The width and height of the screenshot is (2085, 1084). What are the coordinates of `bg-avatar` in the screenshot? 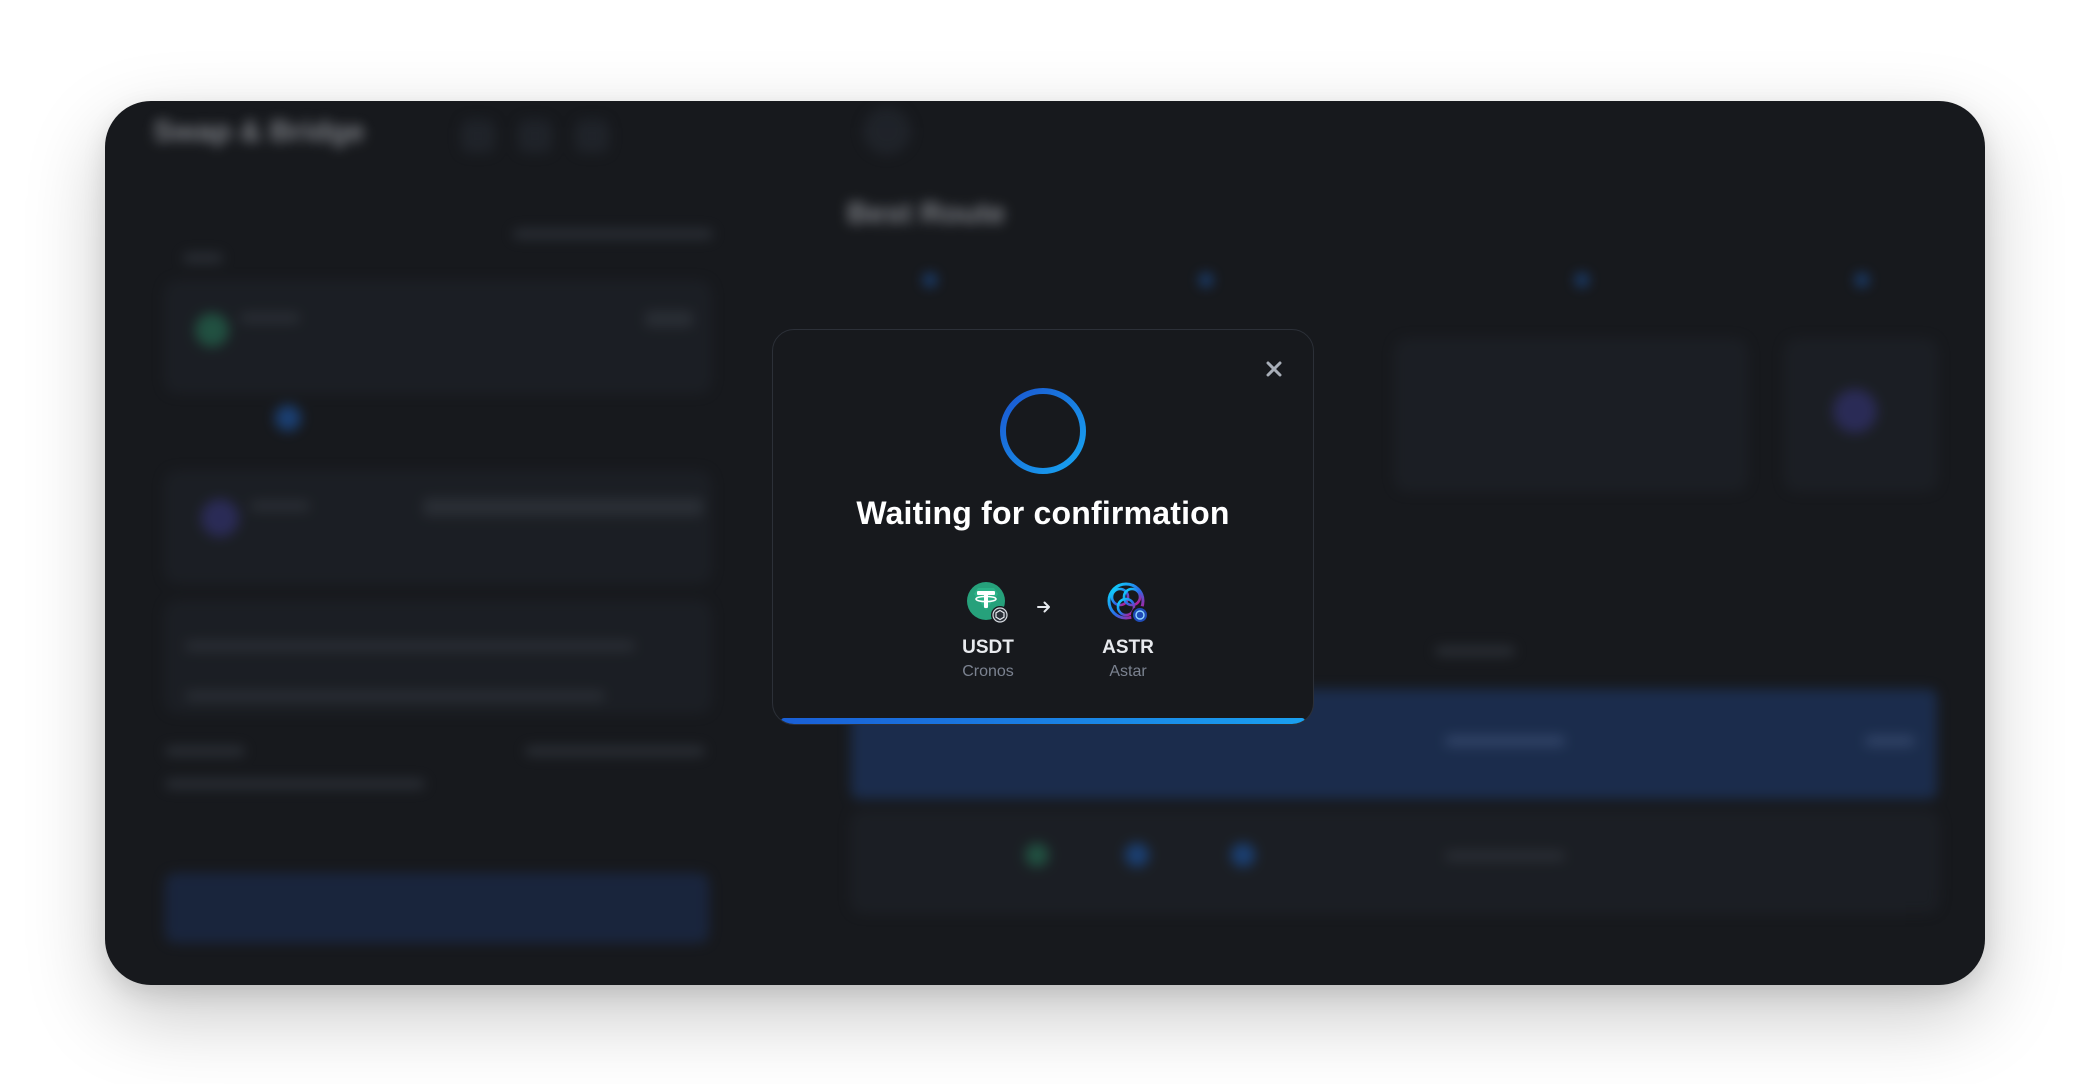 It's located at (887, 131).